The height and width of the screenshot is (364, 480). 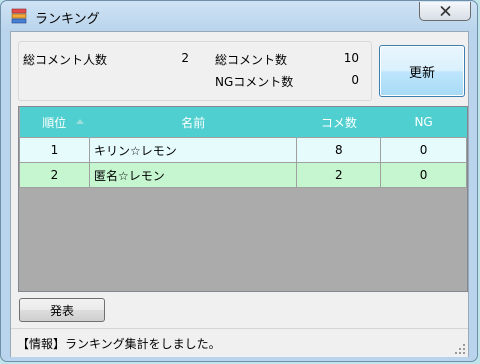 I want to click on total-users-label: 総コメント人数, so click(x=65, y=60).